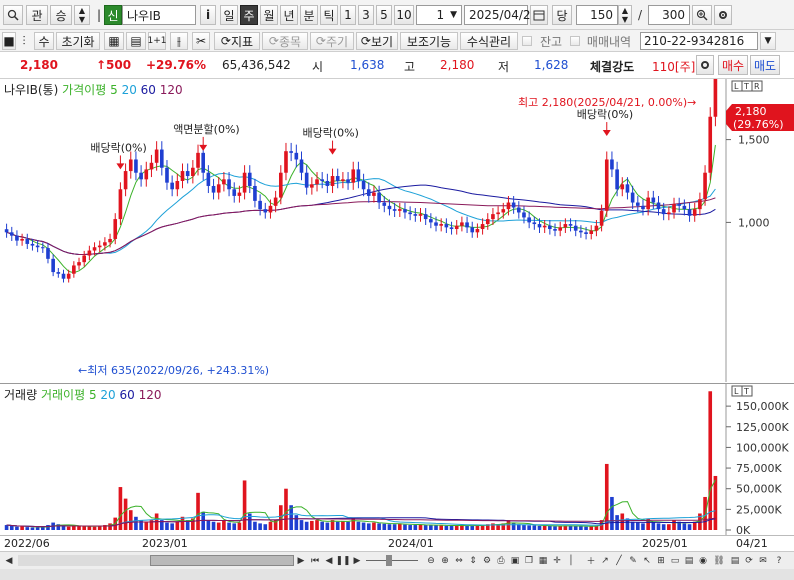  I want to click on item-button: ⟳ 종목, so click(285, 41).